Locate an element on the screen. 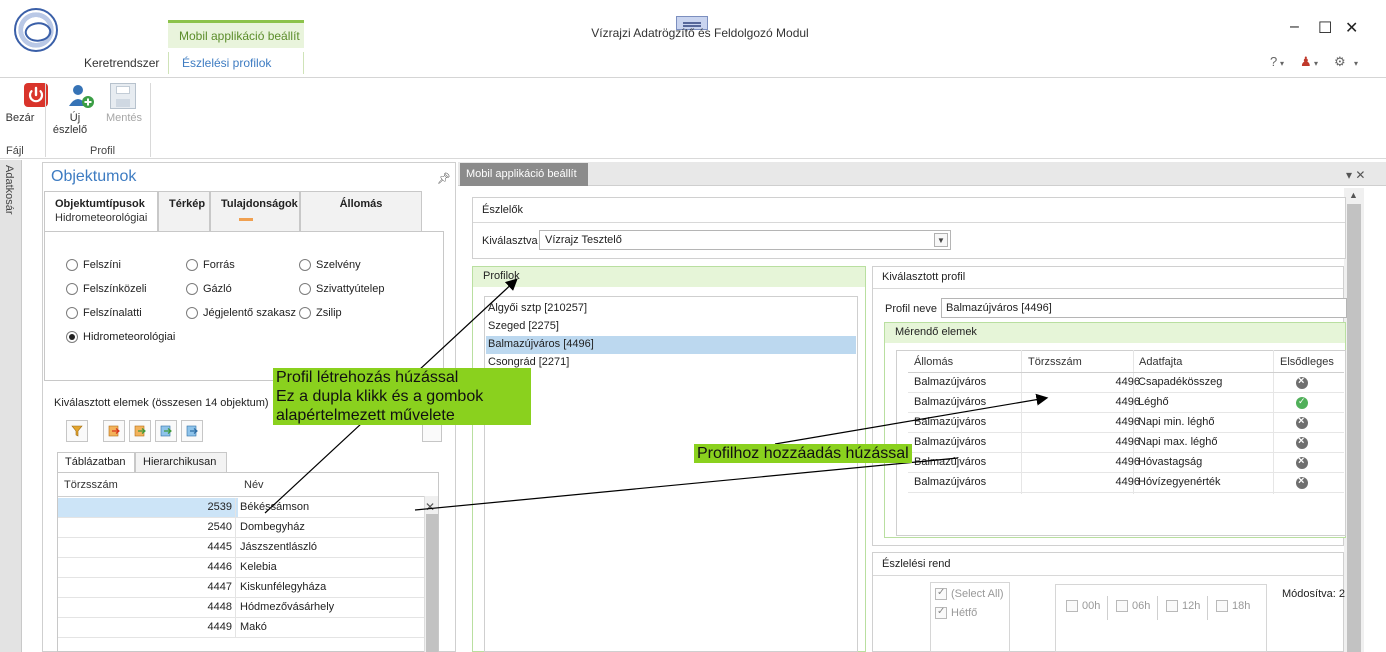 The image size is (1386, 652). table-row: 4449 Makó is located at coordinates (241, 628).